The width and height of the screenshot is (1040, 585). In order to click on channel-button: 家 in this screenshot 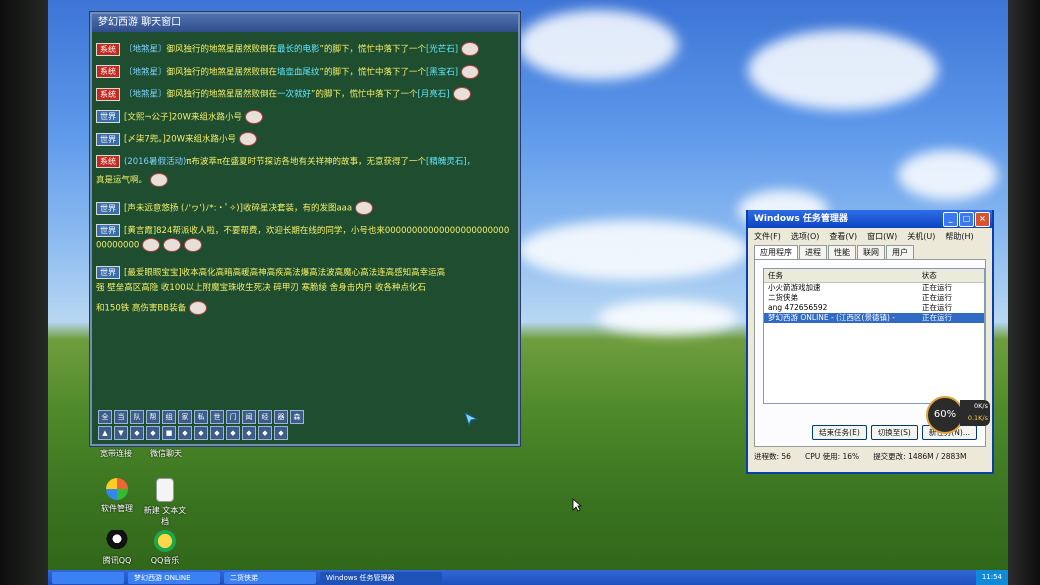, I will do `click(185, 417)`.